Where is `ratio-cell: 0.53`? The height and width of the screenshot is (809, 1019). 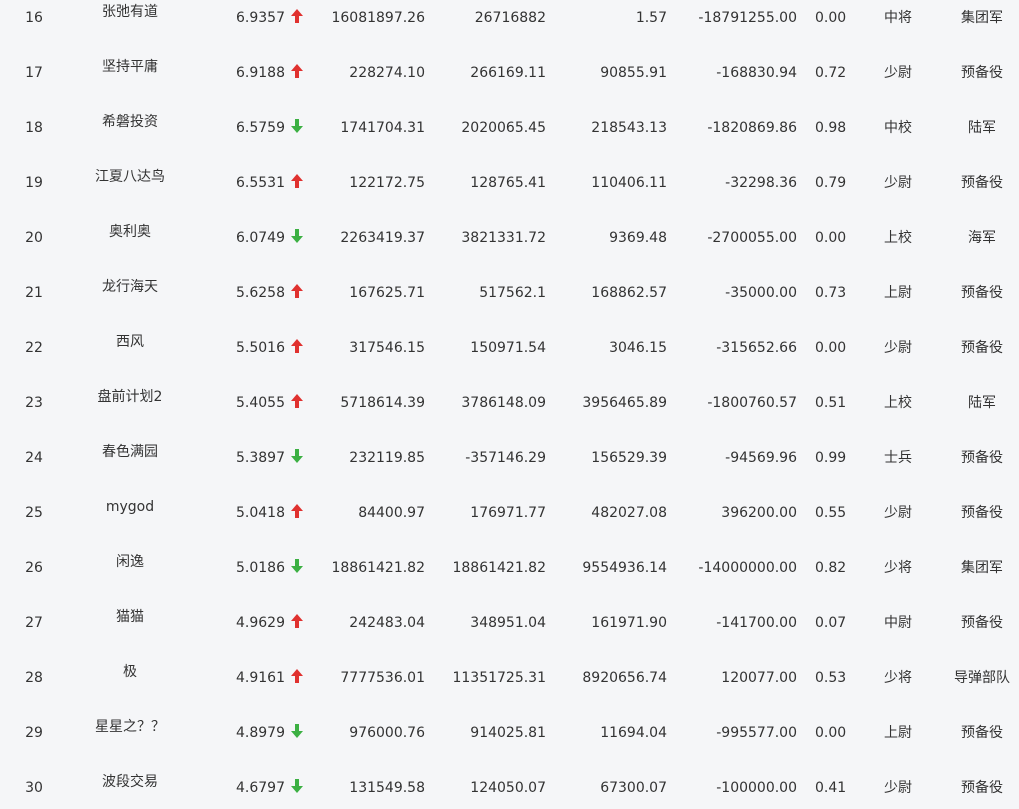 ratio-cell: 0.53 is located at coordinates (831, 678).